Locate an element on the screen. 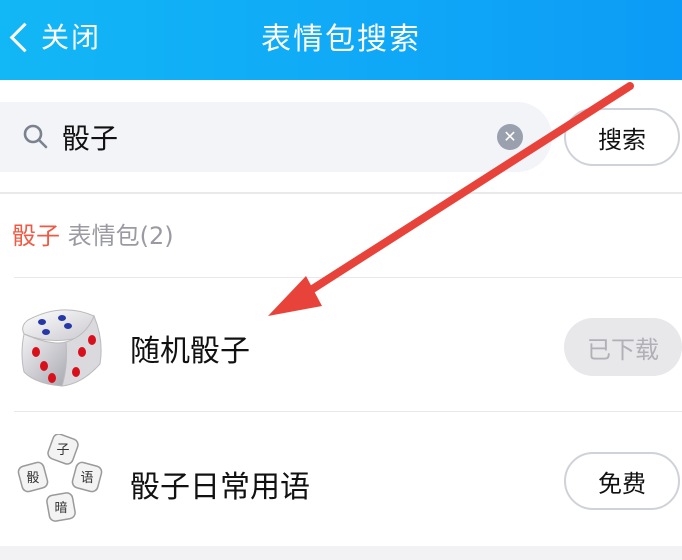  svg-text: 暗 is located at coordinates (60, 508).